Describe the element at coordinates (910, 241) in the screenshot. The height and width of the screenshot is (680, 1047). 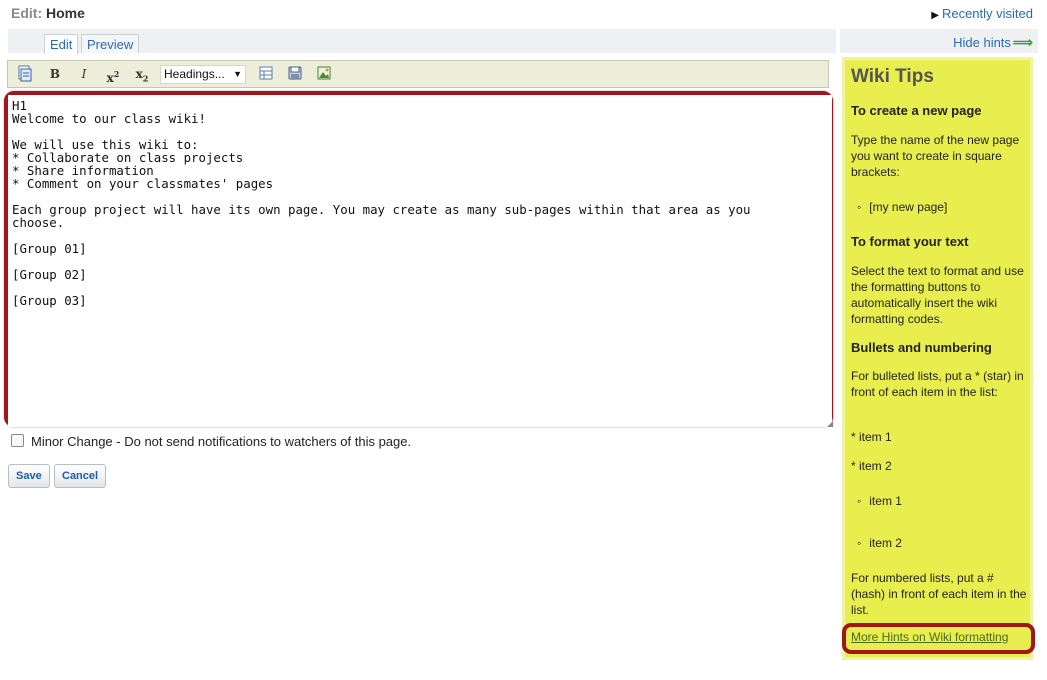
I see `tips-format-heading: To format your text` at that location.